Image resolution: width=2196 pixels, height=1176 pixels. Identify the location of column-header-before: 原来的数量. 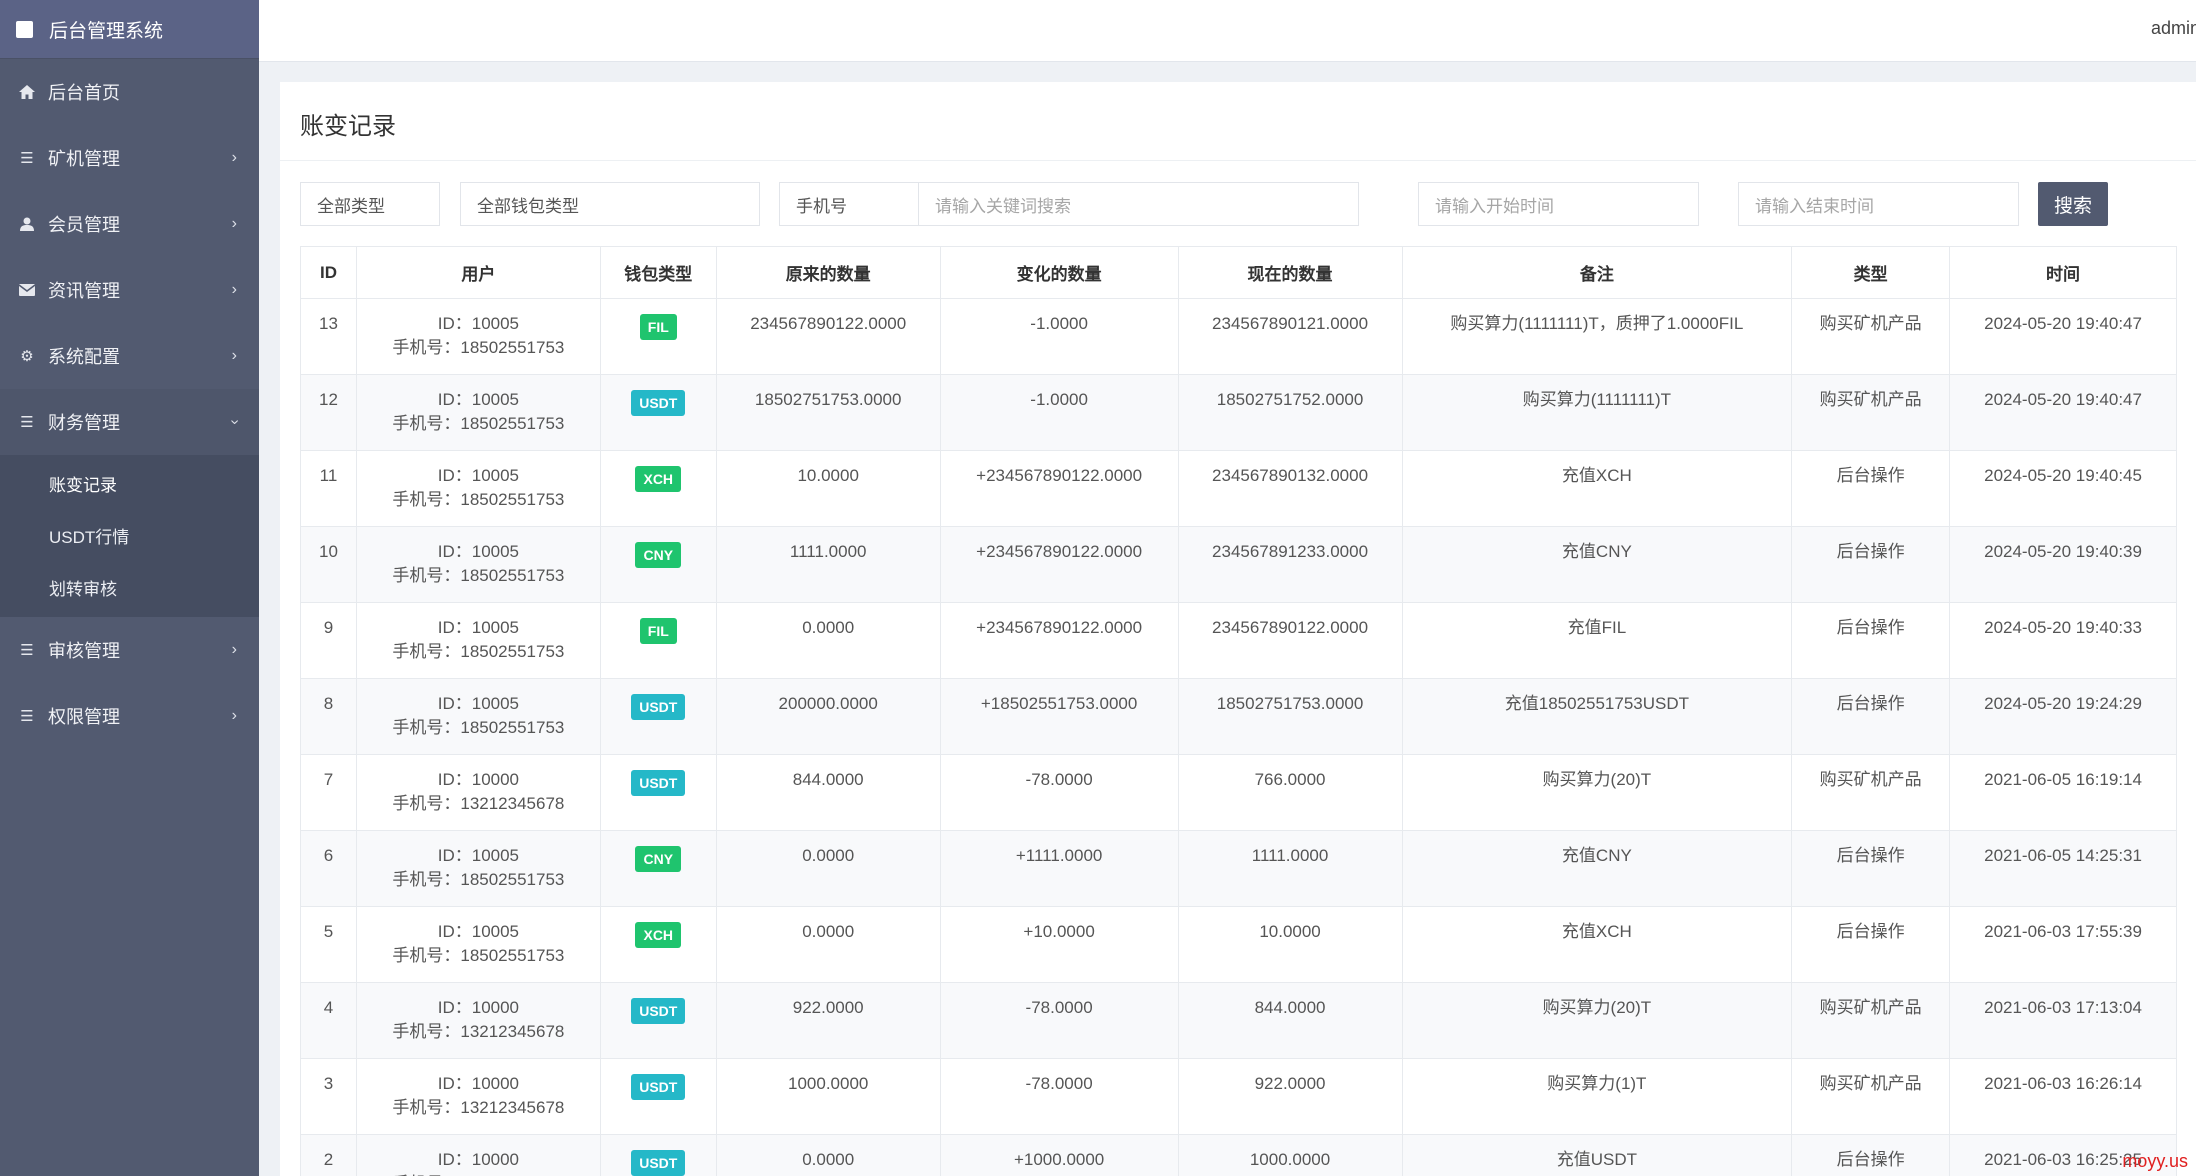
(828, 272).